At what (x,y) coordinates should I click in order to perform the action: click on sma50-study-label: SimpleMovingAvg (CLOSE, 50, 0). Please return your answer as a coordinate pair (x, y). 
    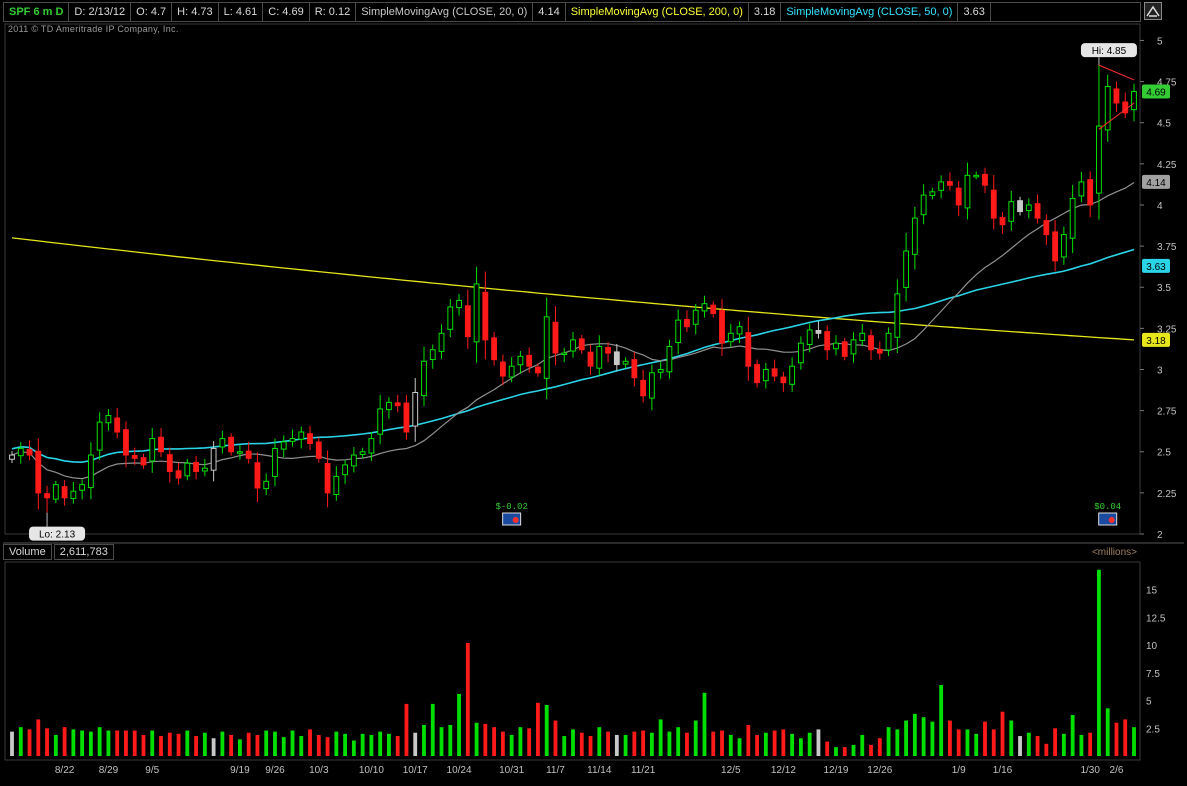
    Looking at the image, I should click on (870, 12).